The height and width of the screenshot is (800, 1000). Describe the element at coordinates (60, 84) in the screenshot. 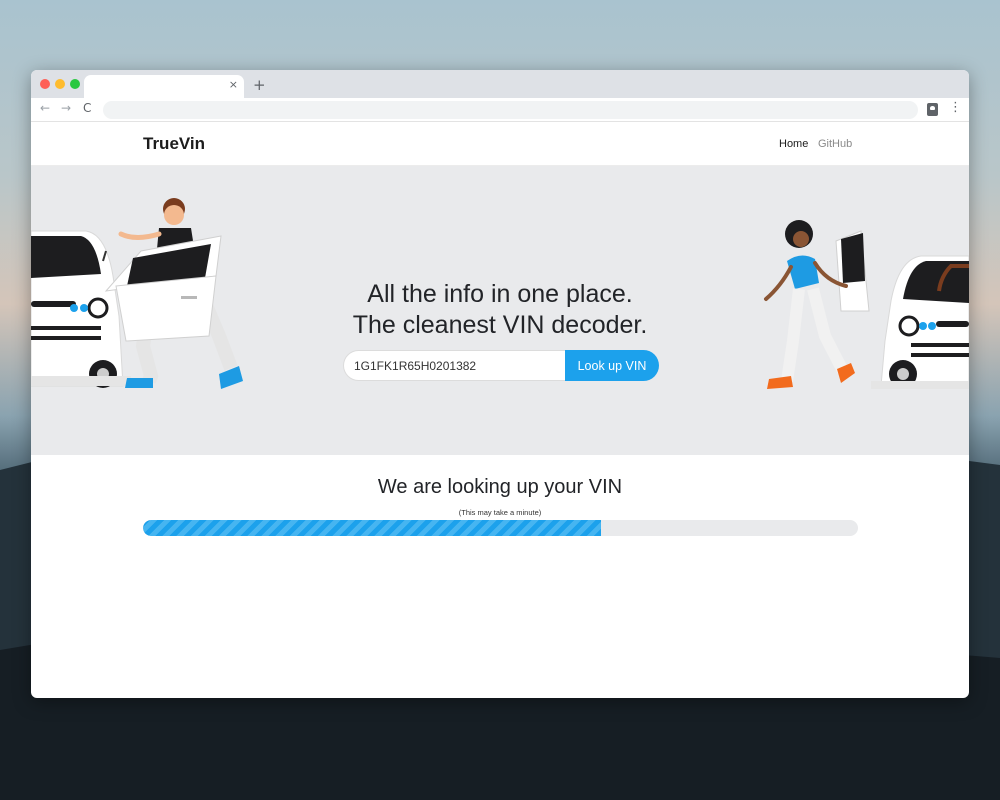

I see `minimize-window-button` at that location.